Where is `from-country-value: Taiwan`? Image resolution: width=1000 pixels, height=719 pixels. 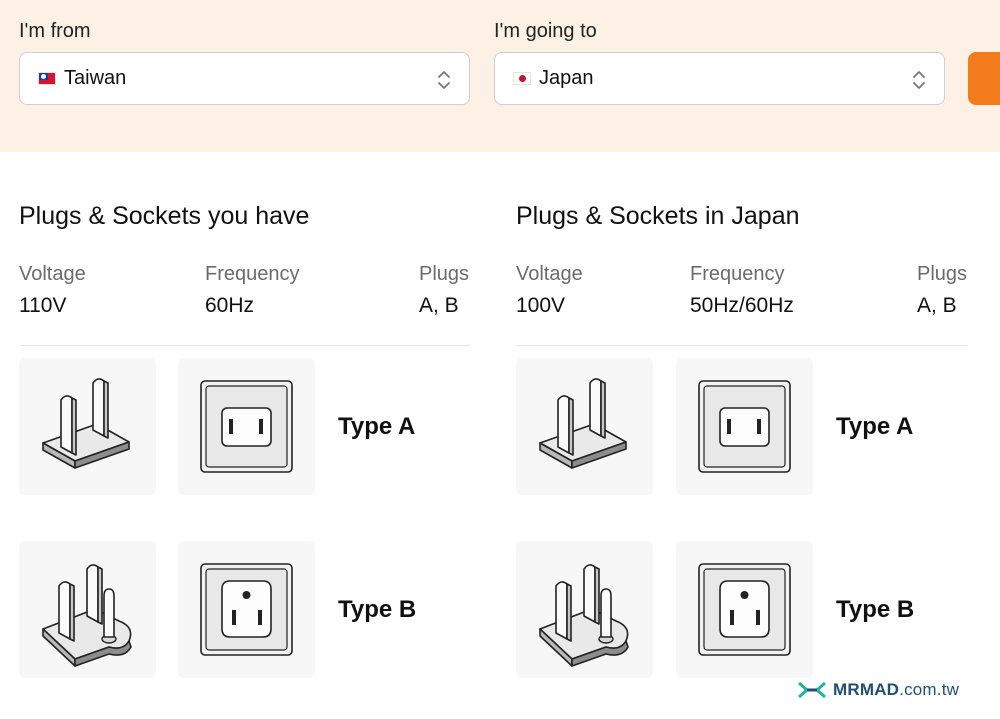
from-country-value: Taiwan is located at coordinates (95, 78).